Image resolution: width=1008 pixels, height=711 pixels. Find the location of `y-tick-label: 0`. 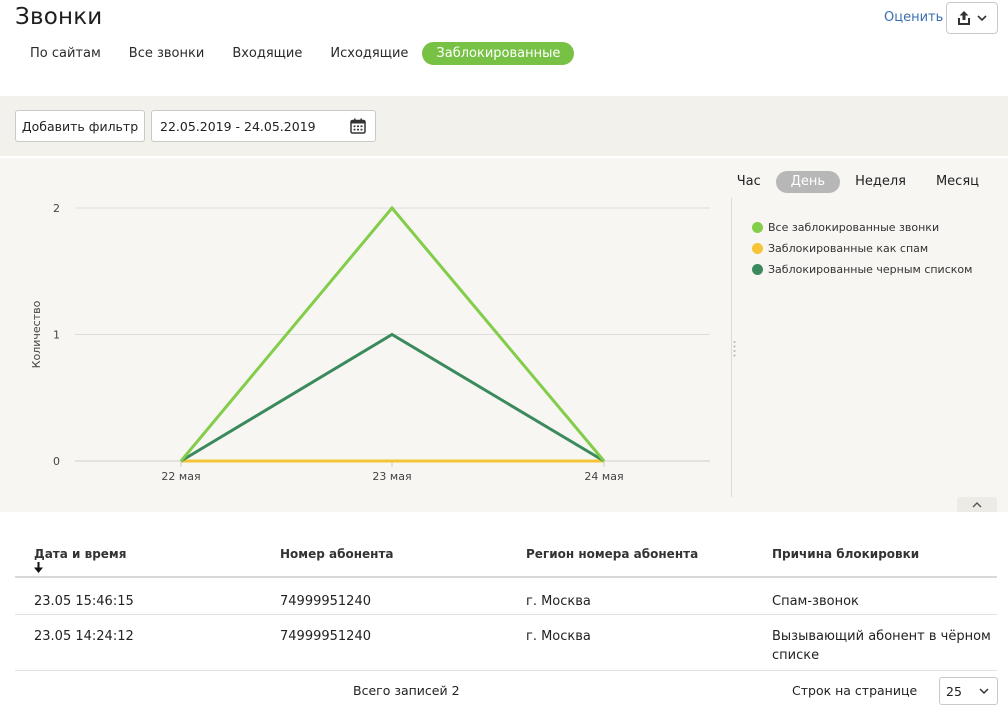

y-tick-label: 0 is located at coordinates (56, 461).